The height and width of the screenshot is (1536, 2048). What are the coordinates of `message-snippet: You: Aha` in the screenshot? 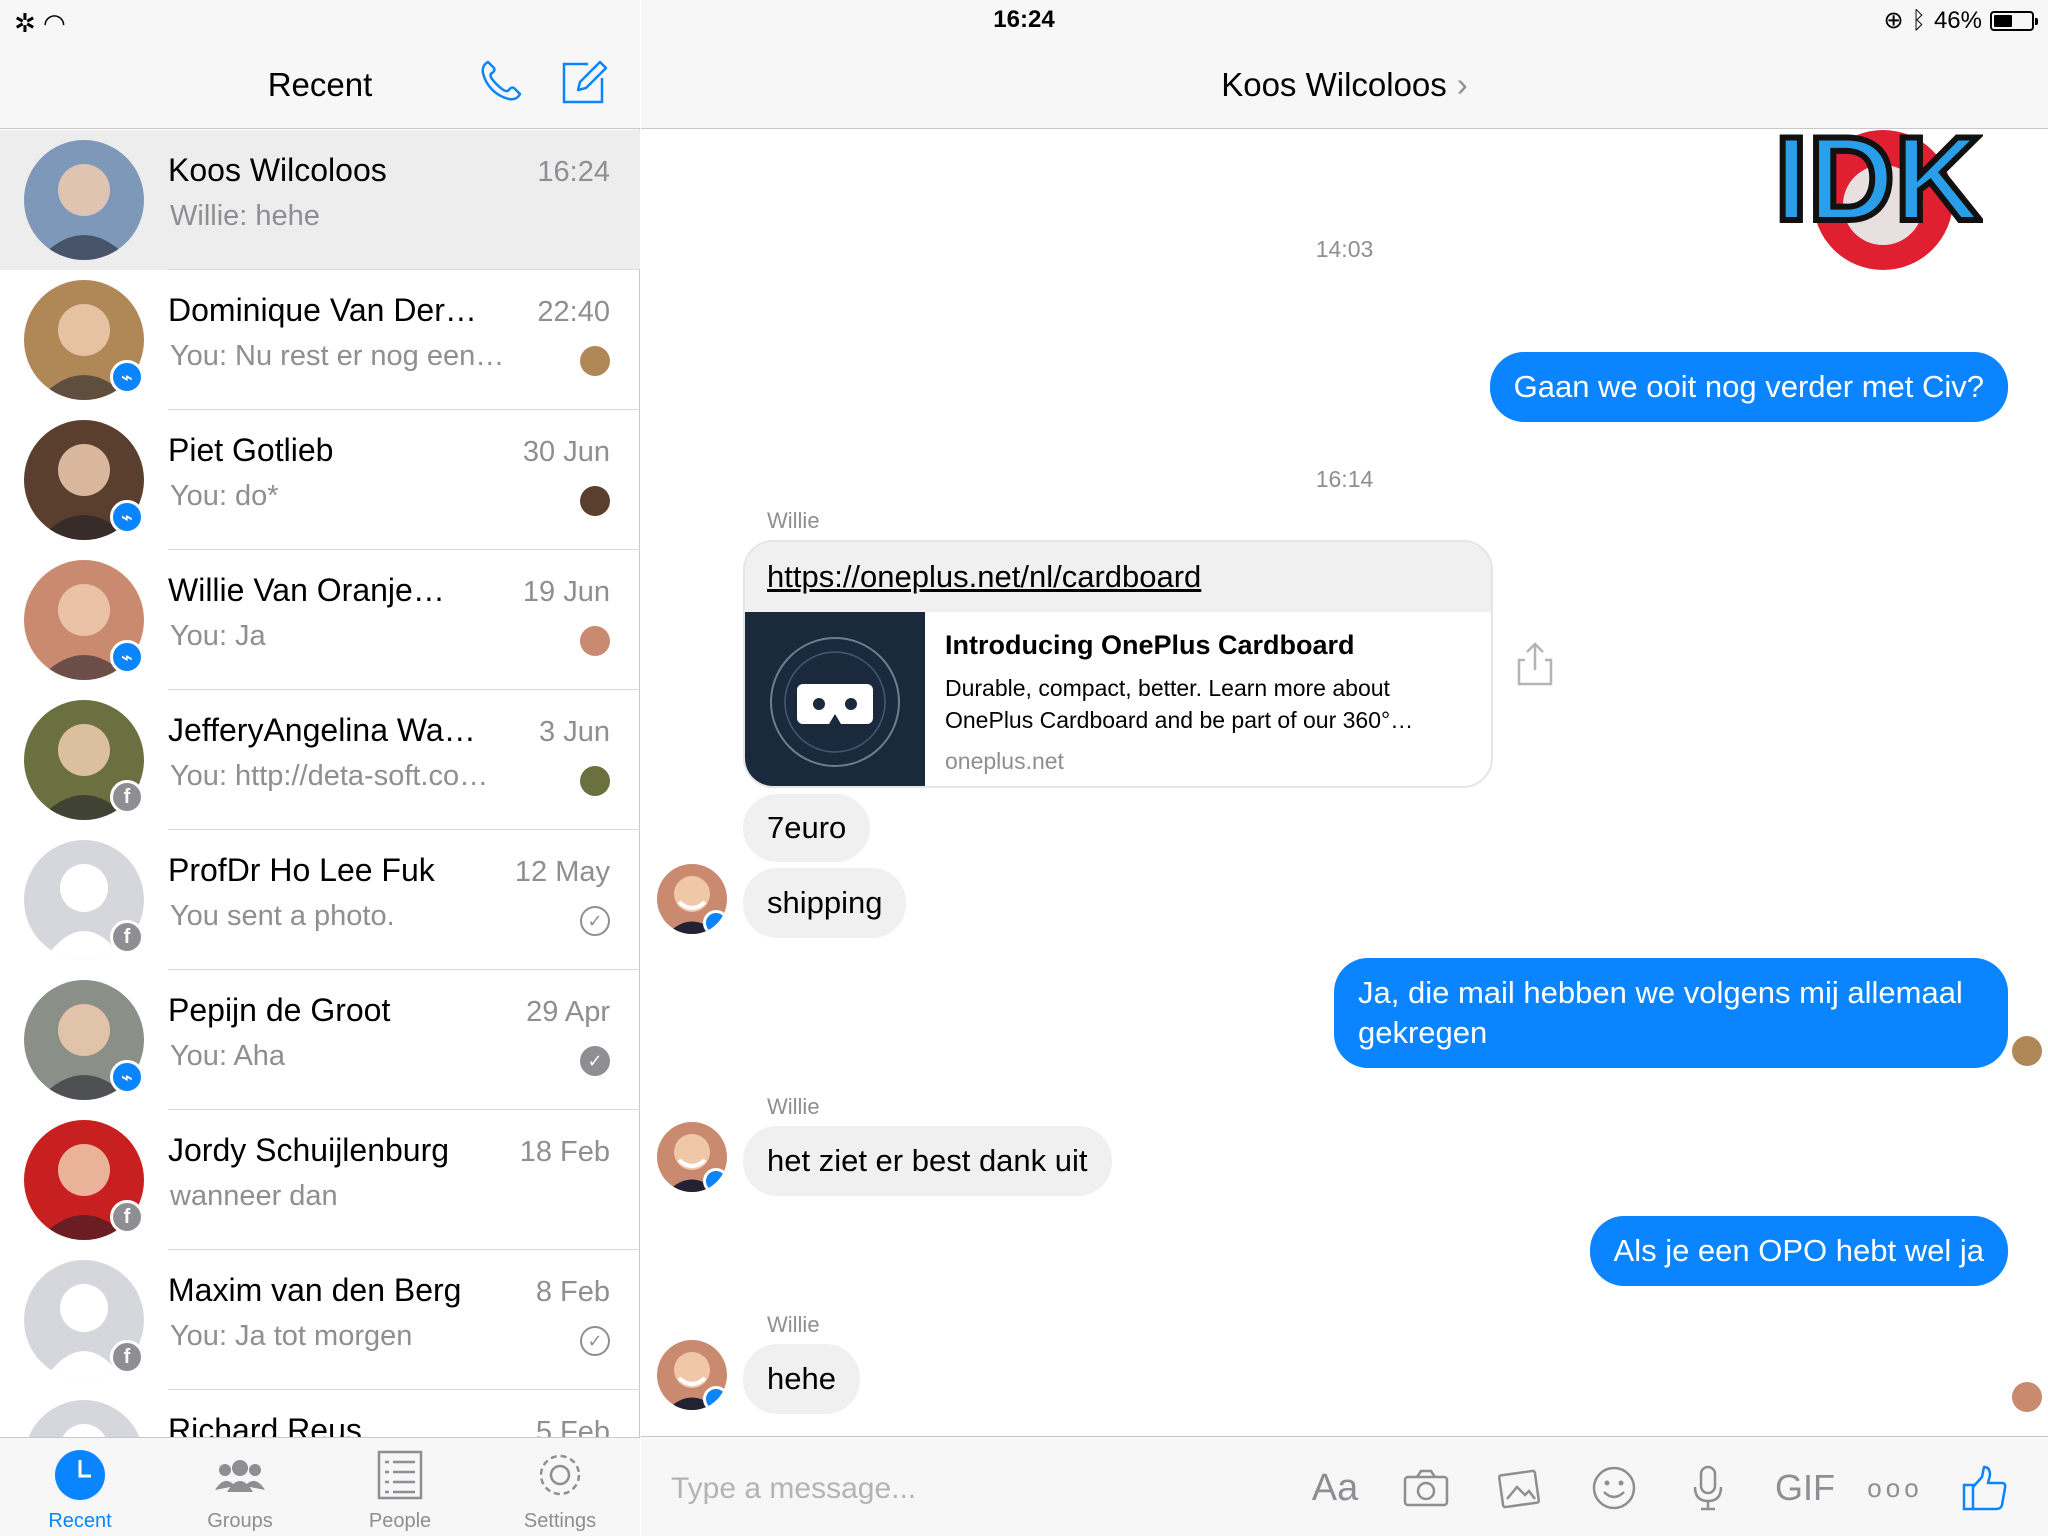 It's located at (228, 1056).